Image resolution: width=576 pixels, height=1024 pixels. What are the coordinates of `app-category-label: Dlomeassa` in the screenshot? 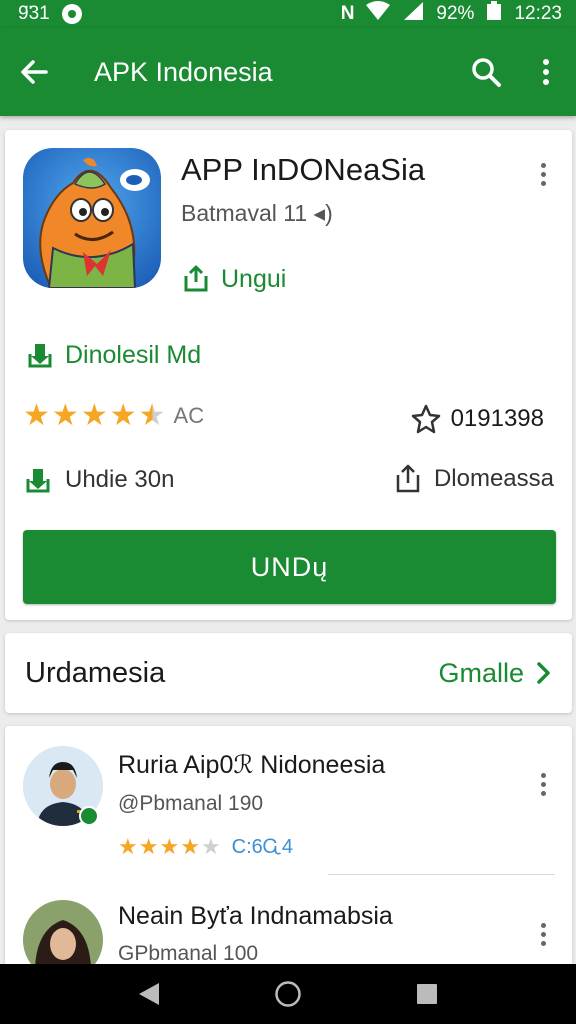 It's located at (493, 478).